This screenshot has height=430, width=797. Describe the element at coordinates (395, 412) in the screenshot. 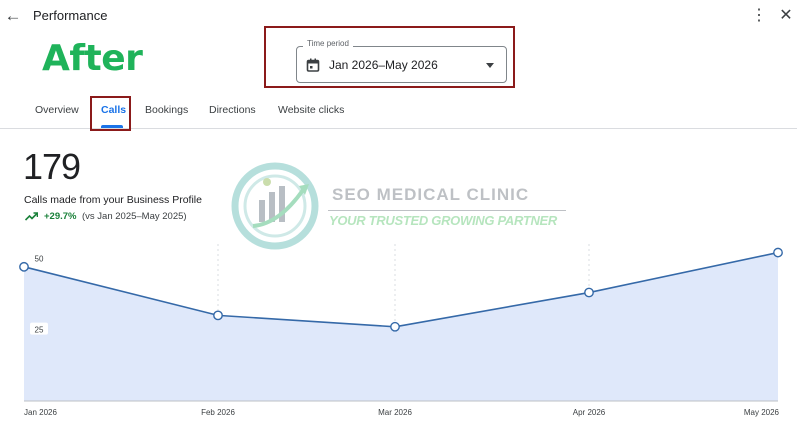

I see `x-tick-label: Mar 2026` at that location.